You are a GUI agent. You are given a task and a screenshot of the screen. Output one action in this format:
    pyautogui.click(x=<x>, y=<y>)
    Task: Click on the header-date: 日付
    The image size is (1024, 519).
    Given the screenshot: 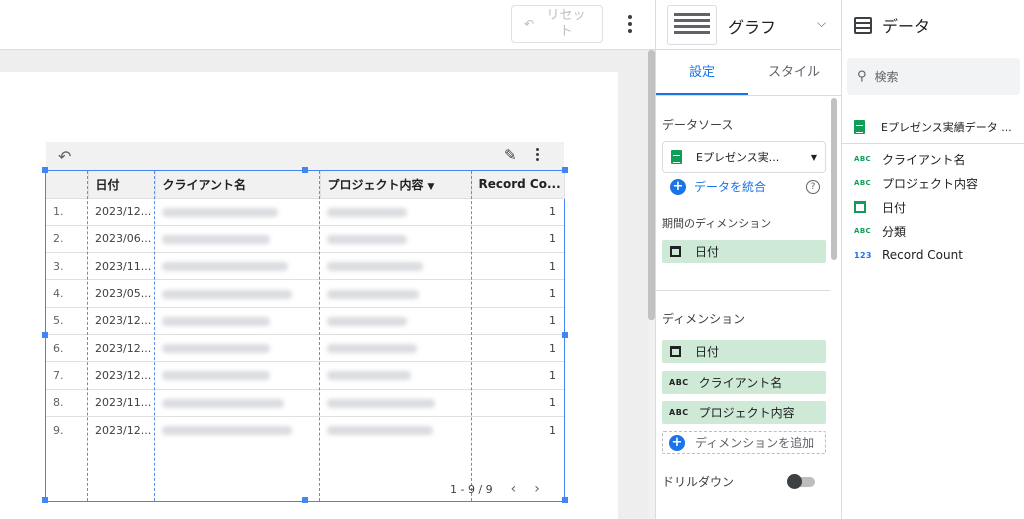 What is the action you would take?
    pyautogui.click(x=122, y=184)
    